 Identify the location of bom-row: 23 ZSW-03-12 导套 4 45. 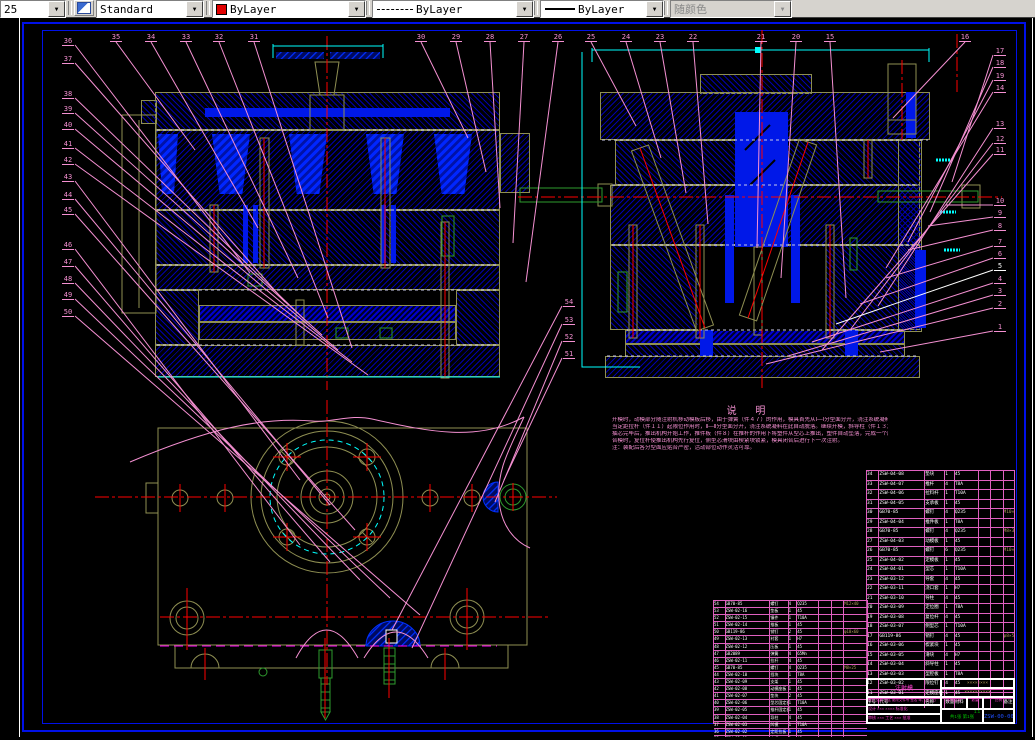
(940, 579).